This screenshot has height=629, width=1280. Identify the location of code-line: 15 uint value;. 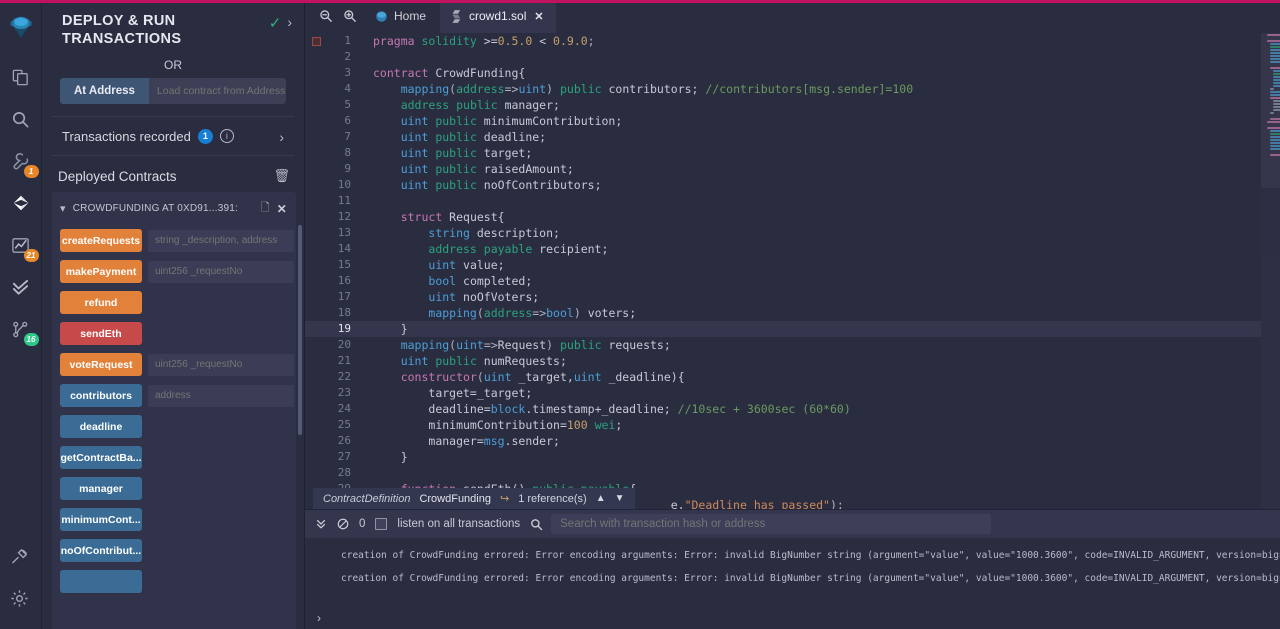
(792, 265).